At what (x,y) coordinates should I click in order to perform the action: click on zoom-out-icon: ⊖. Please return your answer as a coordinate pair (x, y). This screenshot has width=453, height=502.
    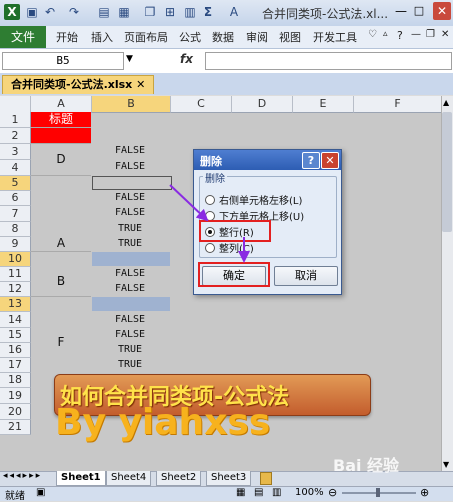
    Looking at the image, I should click on (332, 492).